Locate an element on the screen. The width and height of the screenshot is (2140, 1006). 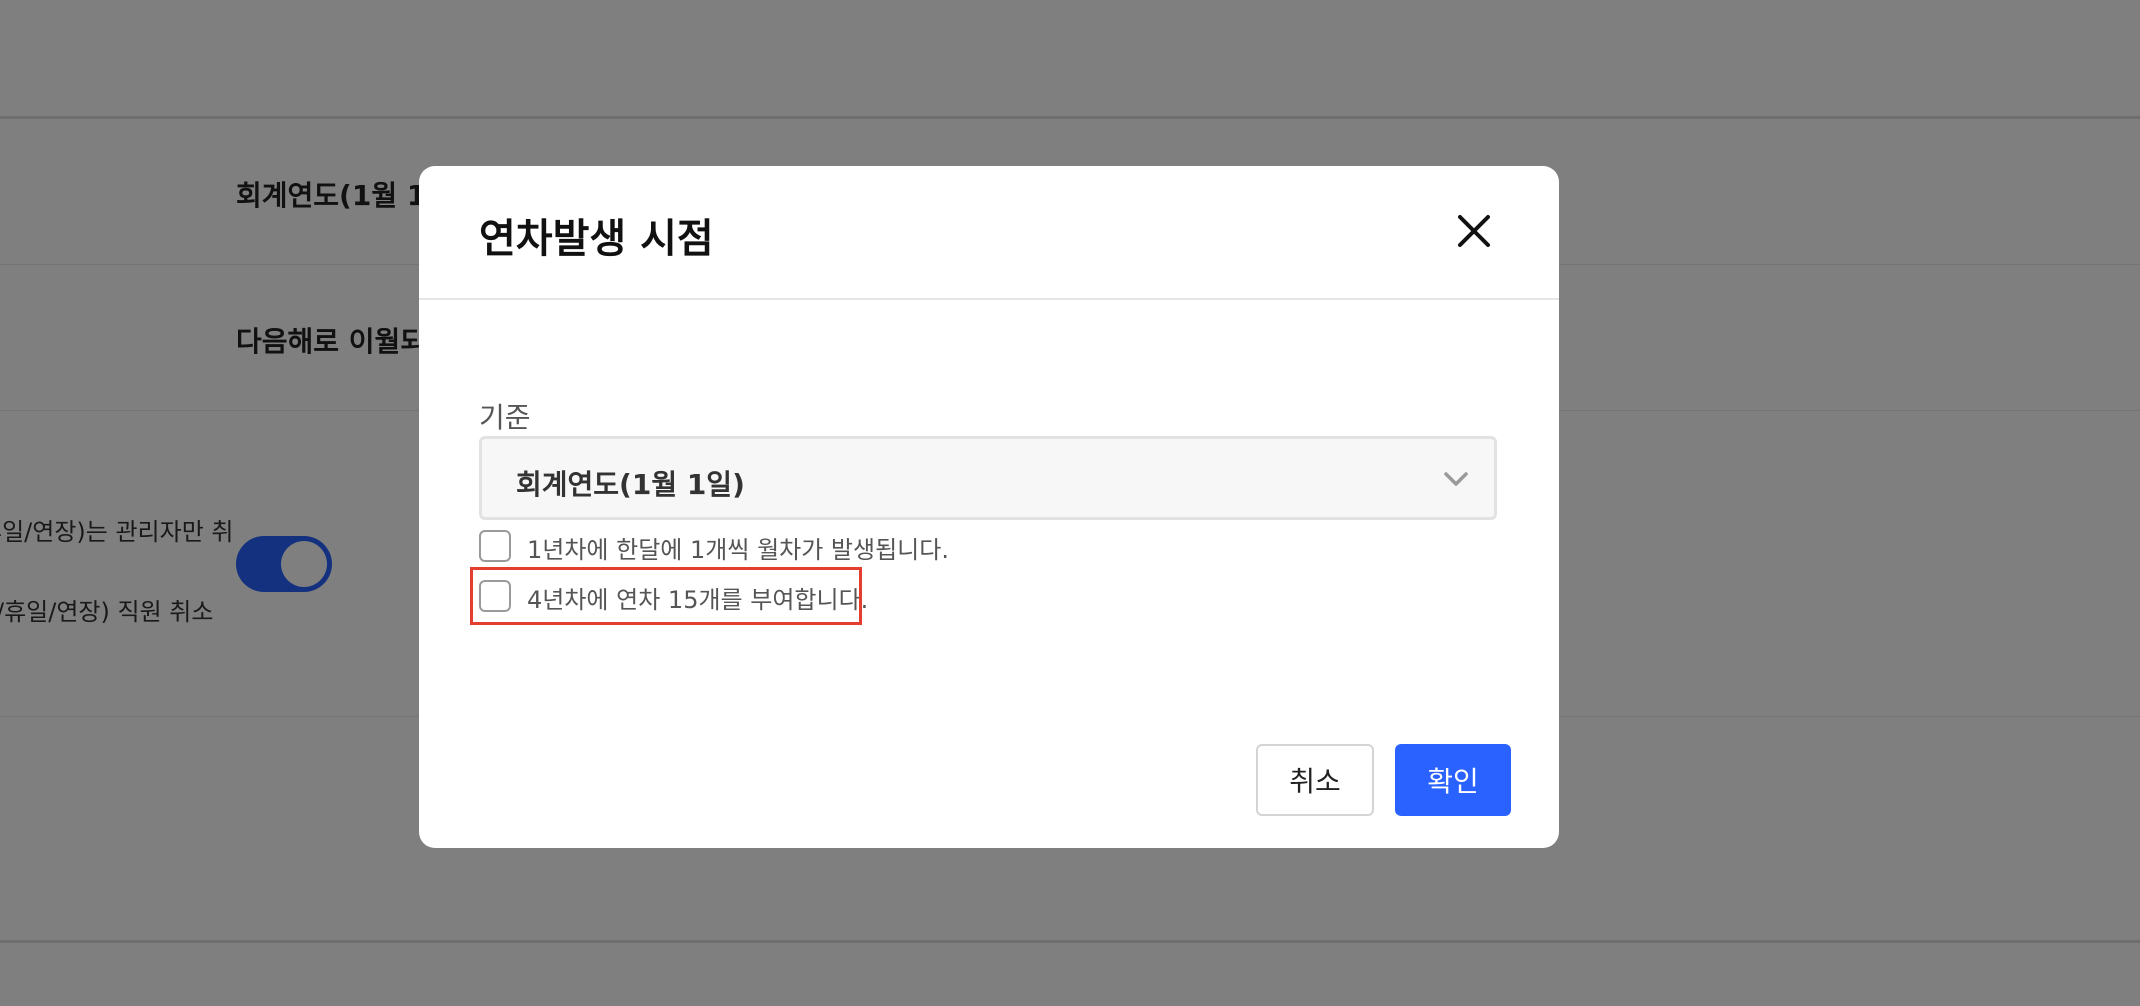
cancel-button: 취소 is located at coordinates (1315, 780).